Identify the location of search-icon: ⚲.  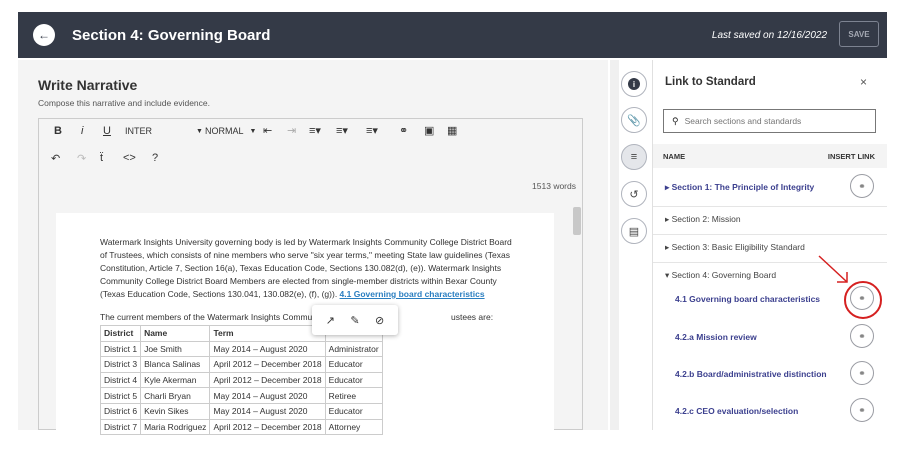
(675, 120).